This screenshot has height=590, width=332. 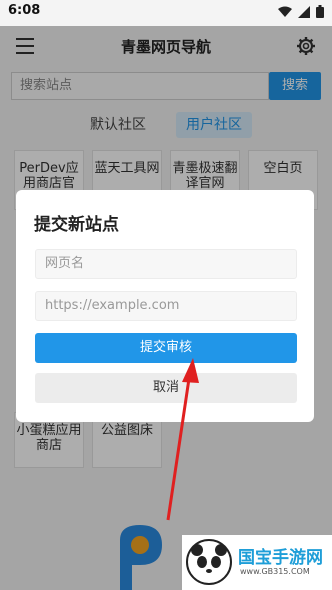 What do you see at coordinates (304, 11) in the screenshot?
I see `signal-icon` at bounding box center [304, 11].